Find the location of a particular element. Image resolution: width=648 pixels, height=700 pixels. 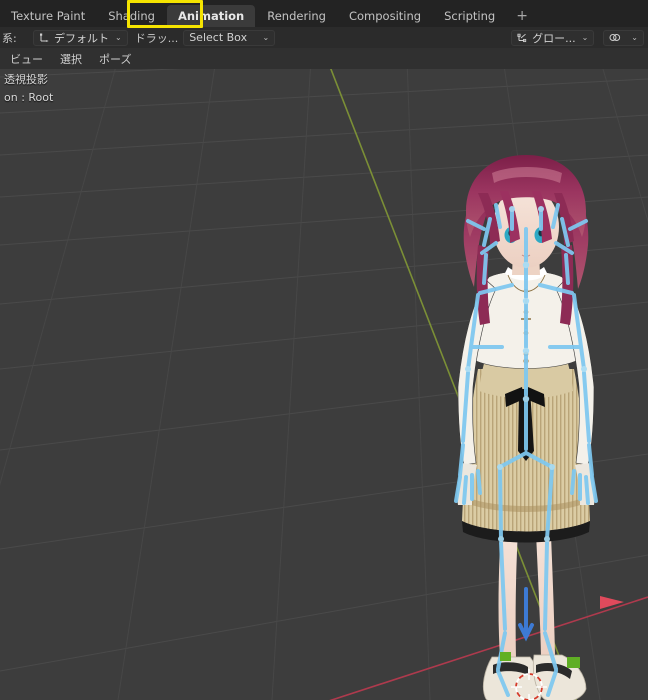

orientation-icon is located at coordinates (44, 37).